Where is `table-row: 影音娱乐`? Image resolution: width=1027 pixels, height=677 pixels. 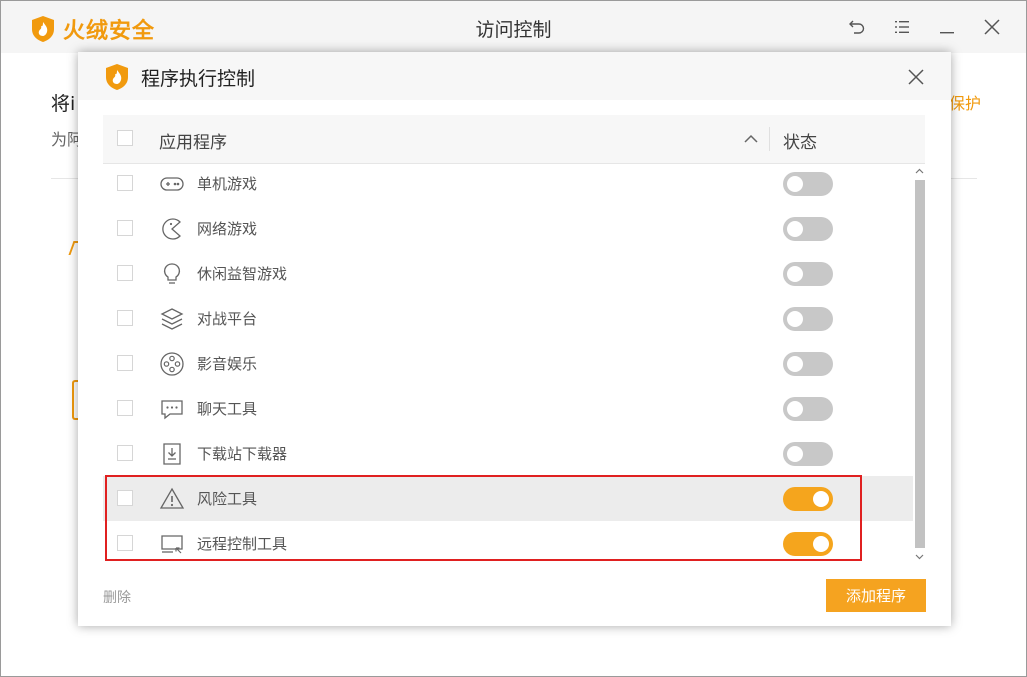 table-row: 影音娱乐 is located at coordinates (508, 363).